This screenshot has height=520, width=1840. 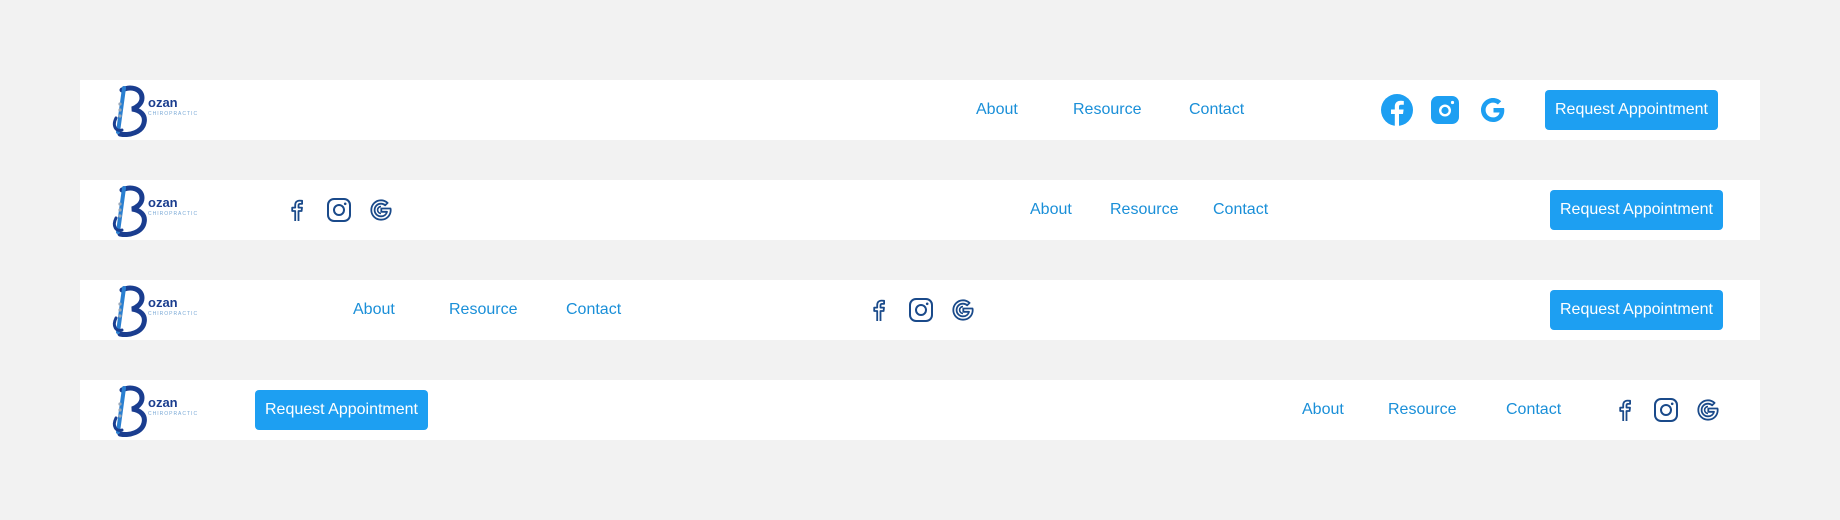 I want to click on nav-link-about: About, so click(x=1051, y=210).